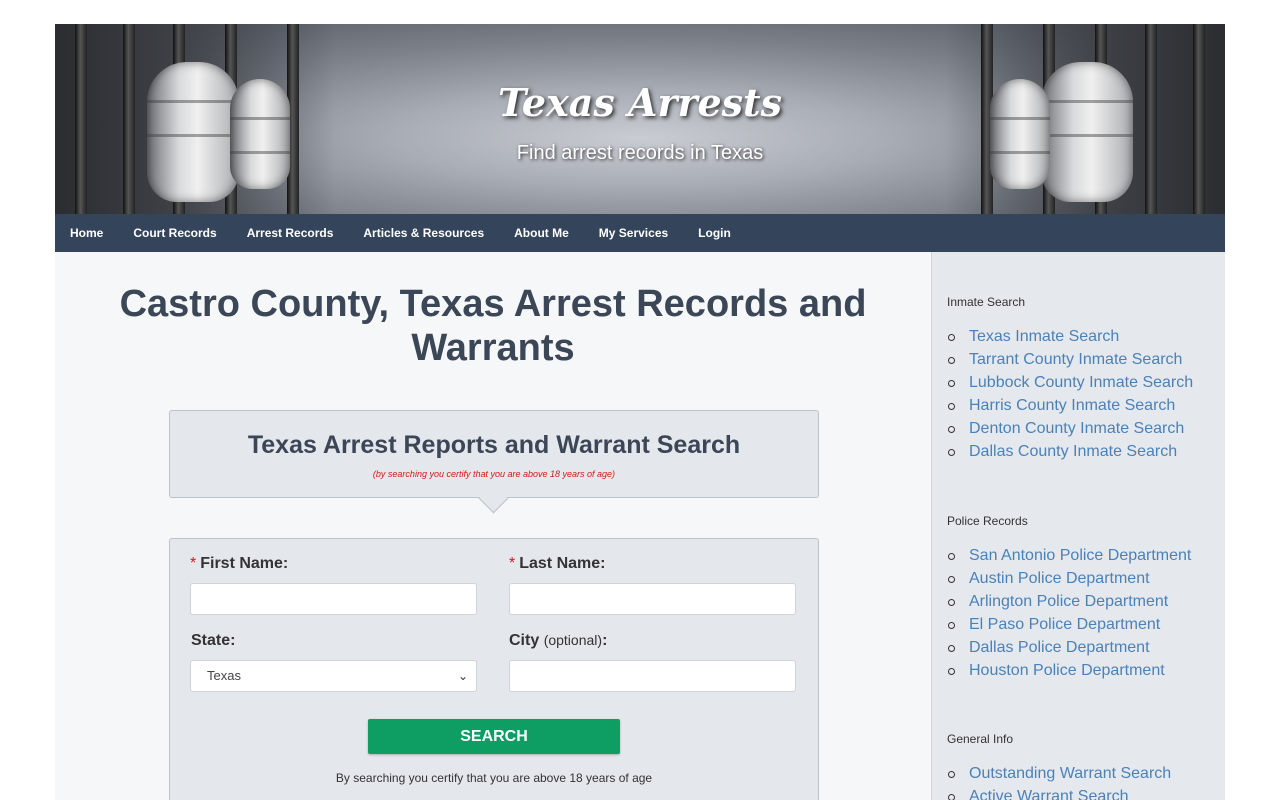 Image resolution: width=1280 pixels, height=800 pixels. I want to click on sidebar-link: Harris County Inmate Search, so click(1082, 405).